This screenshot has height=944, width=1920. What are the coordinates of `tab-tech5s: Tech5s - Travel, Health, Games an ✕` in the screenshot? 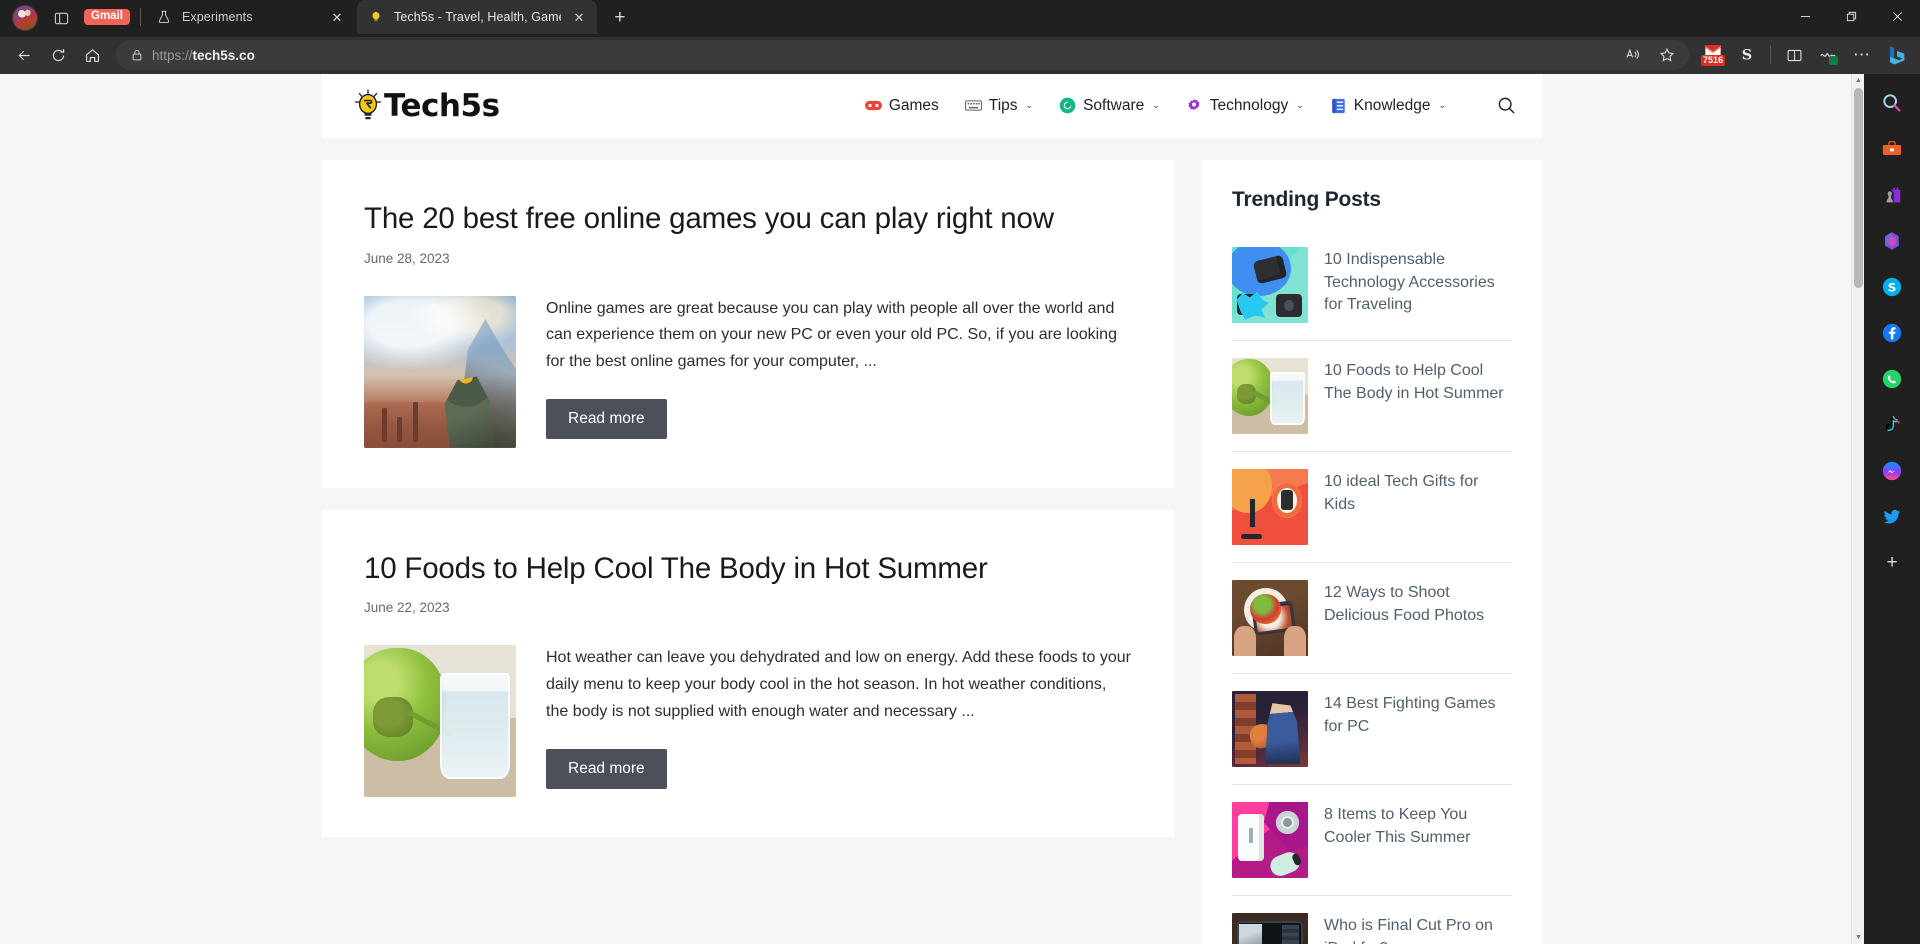 It's located at (476, 17).